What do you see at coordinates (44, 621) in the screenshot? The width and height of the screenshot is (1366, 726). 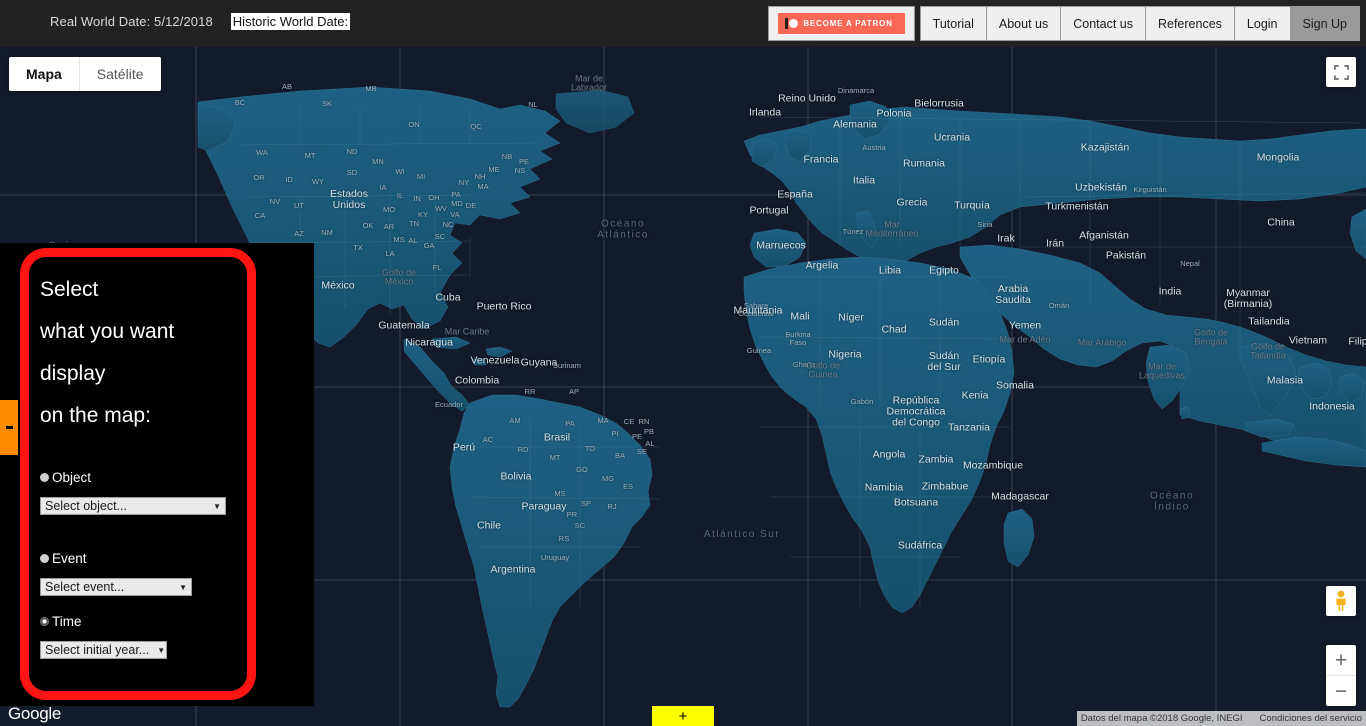 I see `radio-icon-time` at bounding box center [44, 621].